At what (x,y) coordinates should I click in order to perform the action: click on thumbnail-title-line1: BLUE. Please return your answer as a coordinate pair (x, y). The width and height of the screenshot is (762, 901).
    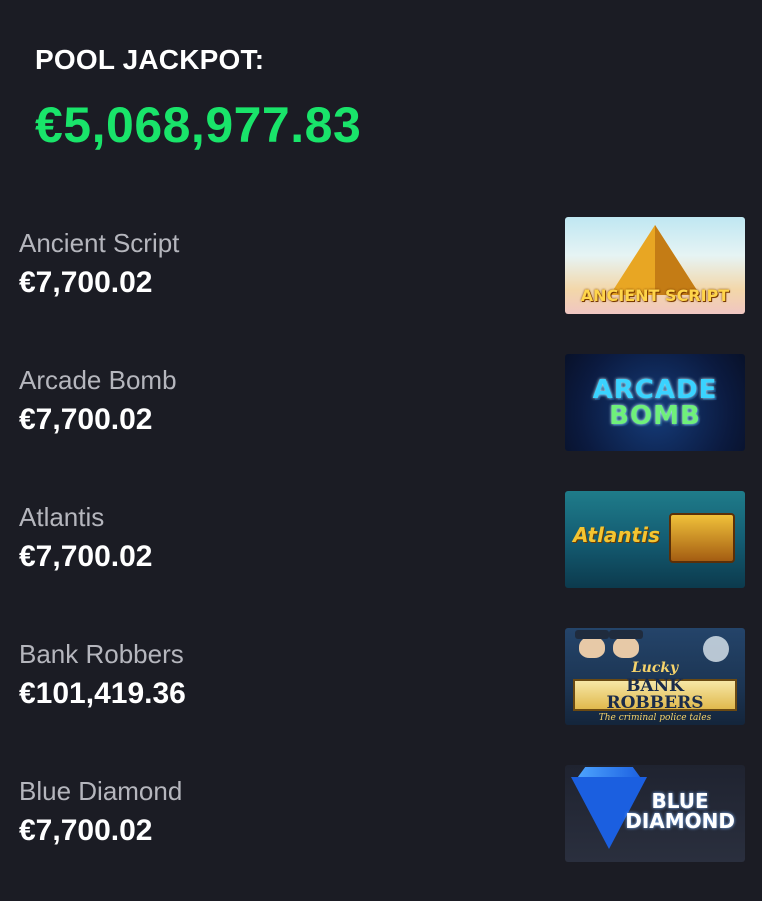
    Looking at the image, I should click on (680, 801).